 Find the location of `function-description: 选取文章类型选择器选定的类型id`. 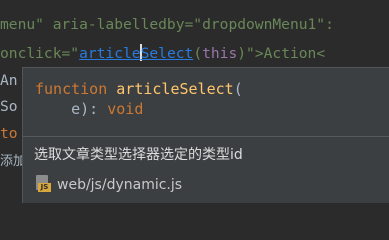

function-description: 选取文章类型选择器选定的类型id is located at coordinates (138, 155).